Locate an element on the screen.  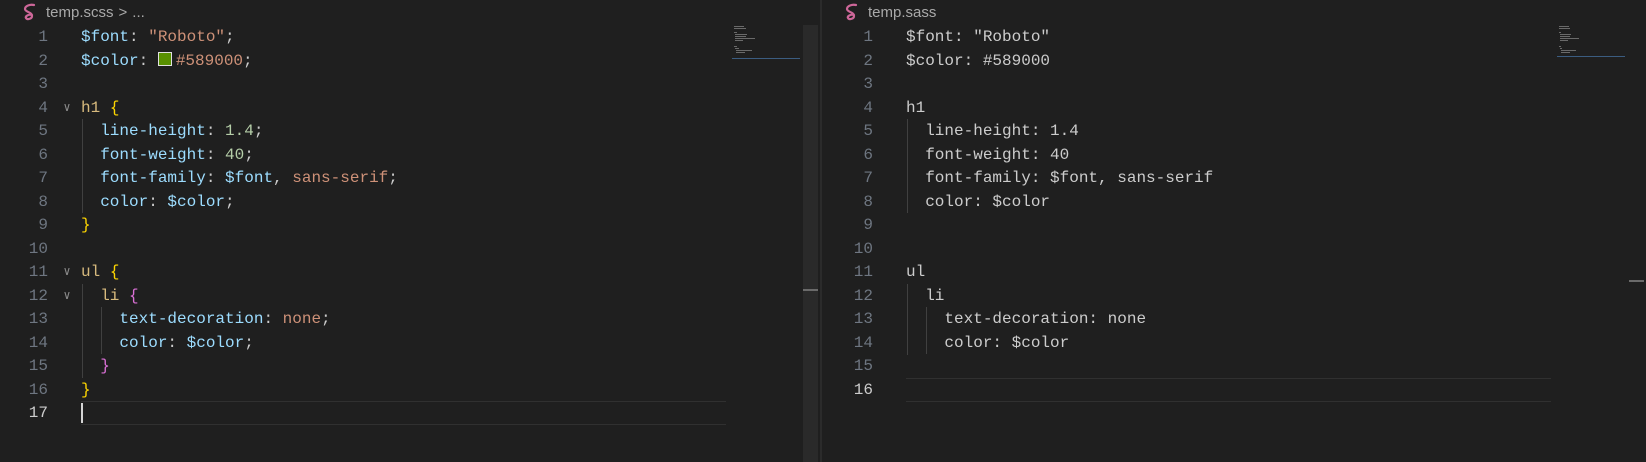
code-line: 7 font-family: $font, sans-serif; is located at coordinates (400, 178).